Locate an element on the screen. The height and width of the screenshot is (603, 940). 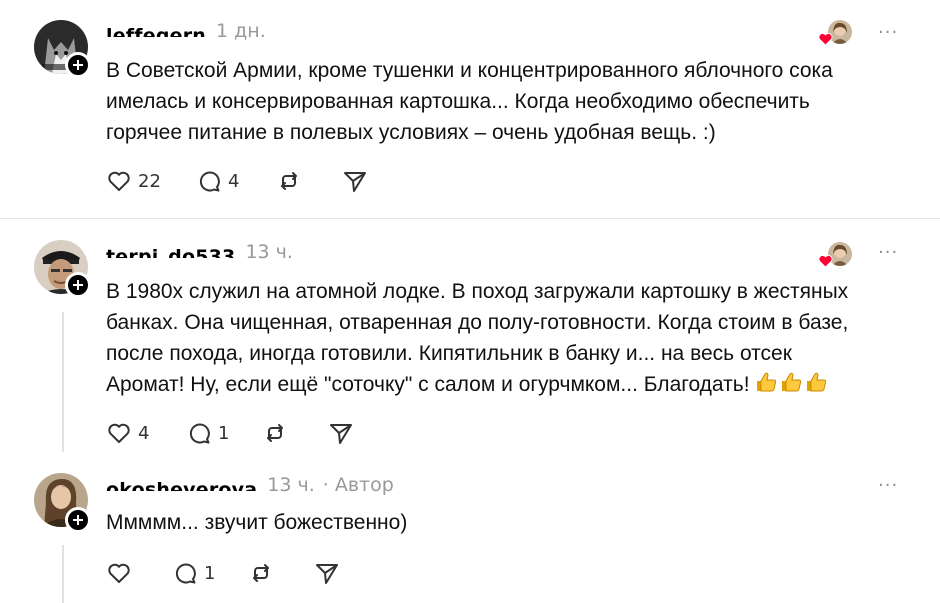
comment-header: okosheverova 13 ч. · Автор is located at coordinates (250, 487).